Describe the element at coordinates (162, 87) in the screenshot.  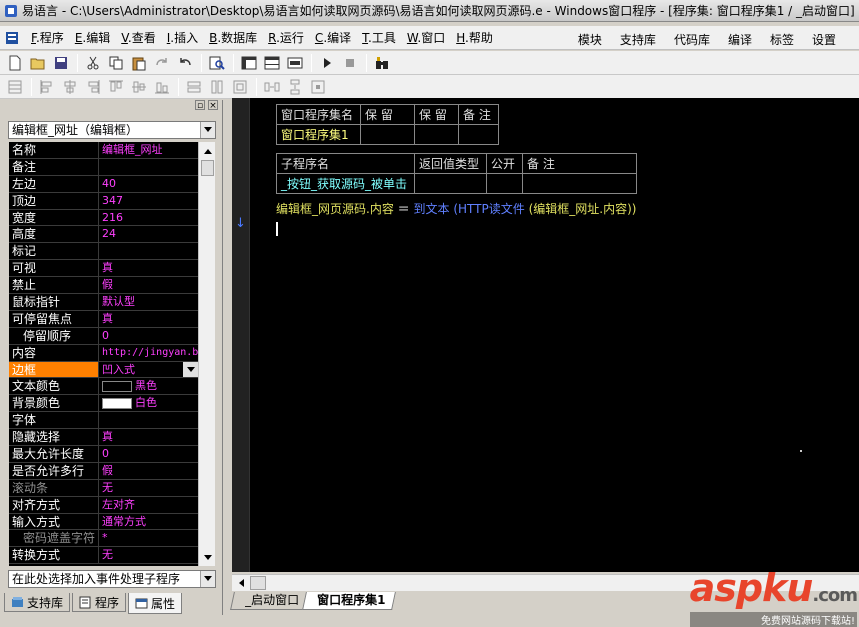
I see `align-bottom-button` at that location.